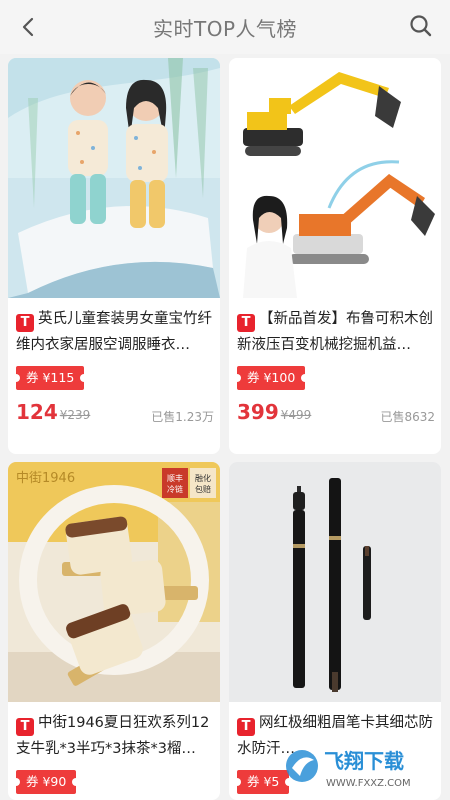 This screenshot has height=800, width=450. Describe the element at coordinates (203, 478) in the screenshot. I see `svg-text: 融化` at that location.